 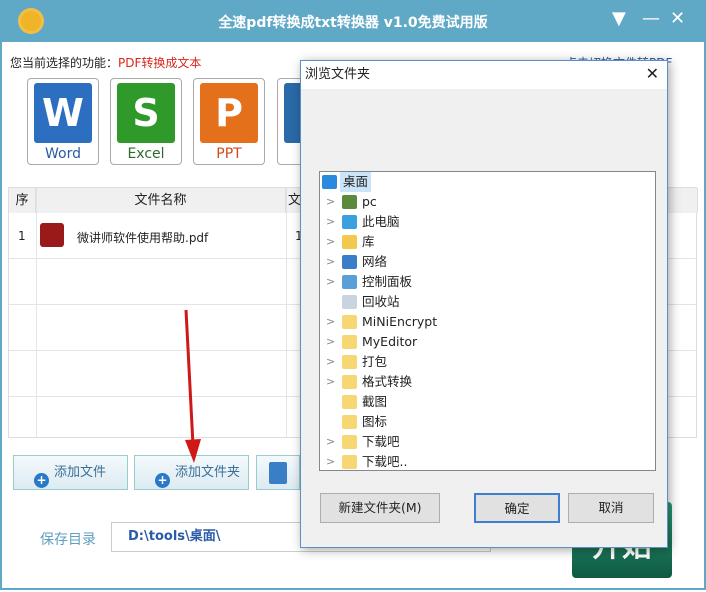 What do you see at coordinates (677, 18) in the screenshot?
I see `close-button: ✕` at bounding box center [677, 18].